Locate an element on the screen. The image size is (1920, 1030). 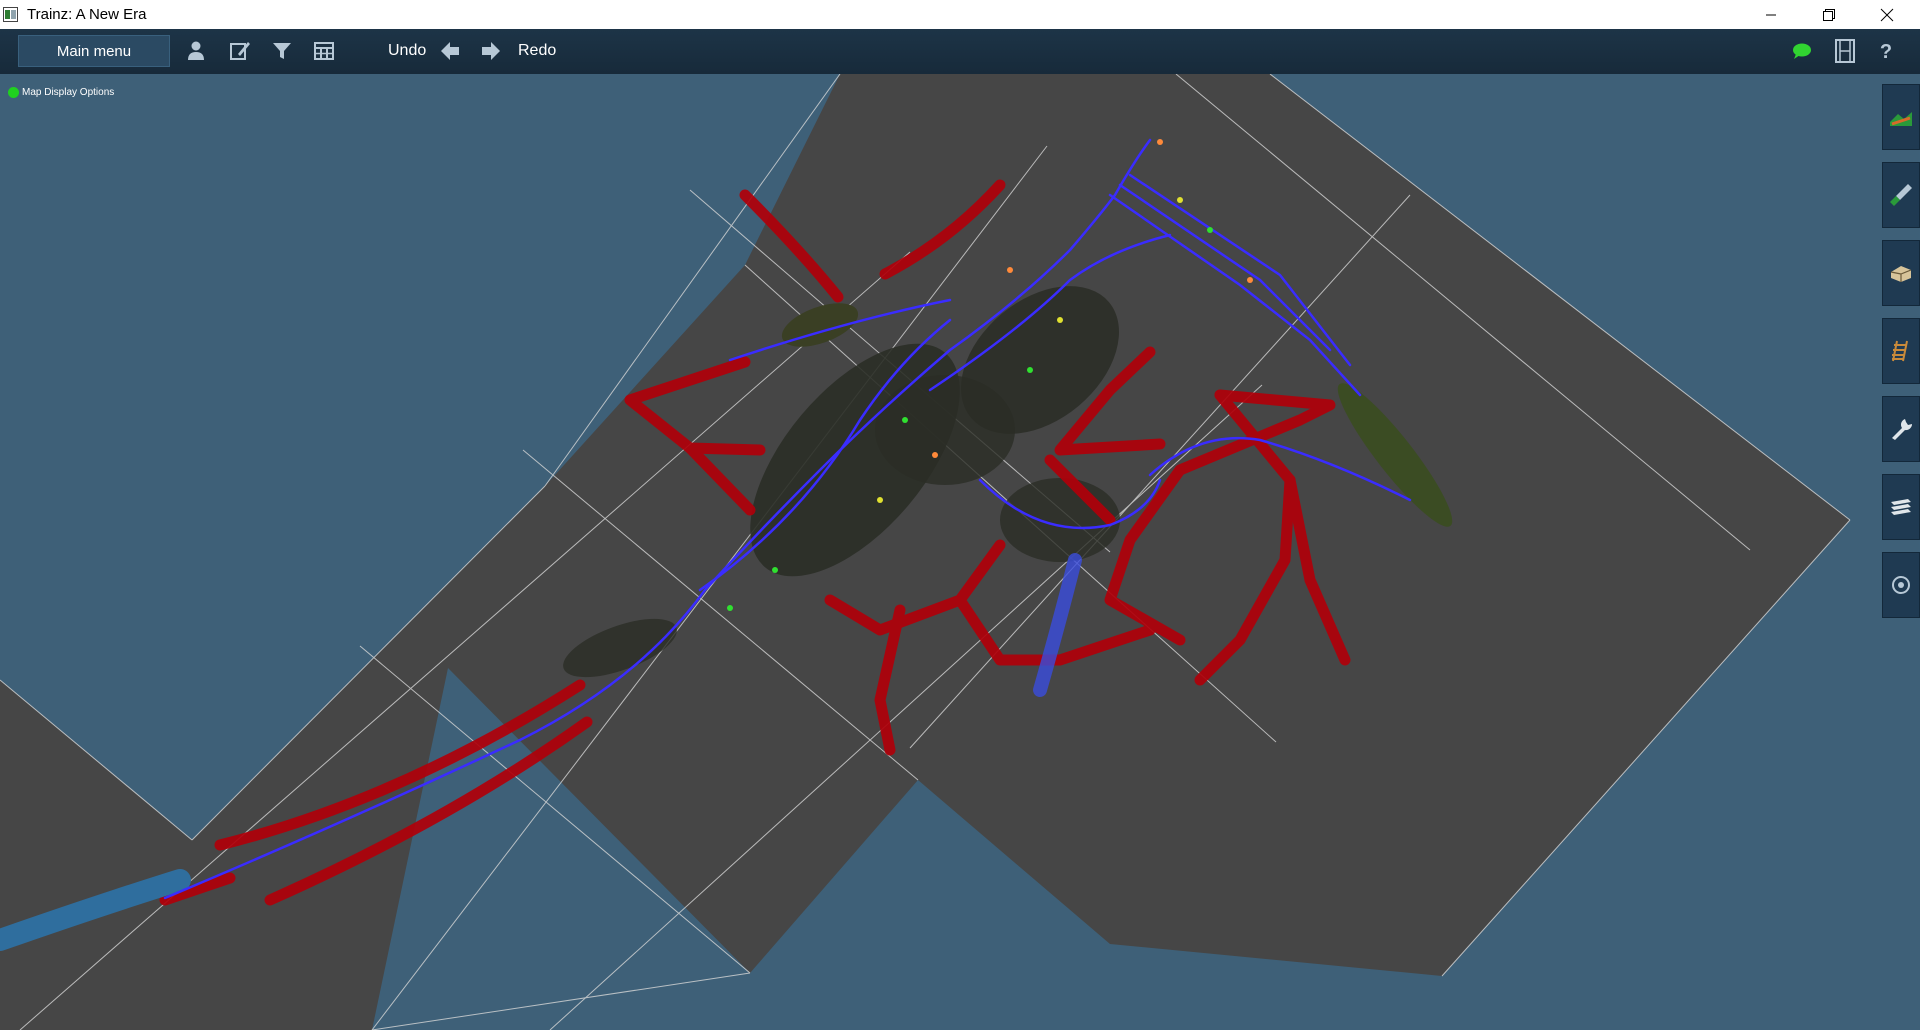
terrain-tool-button is located at coordinates (1901, 117).